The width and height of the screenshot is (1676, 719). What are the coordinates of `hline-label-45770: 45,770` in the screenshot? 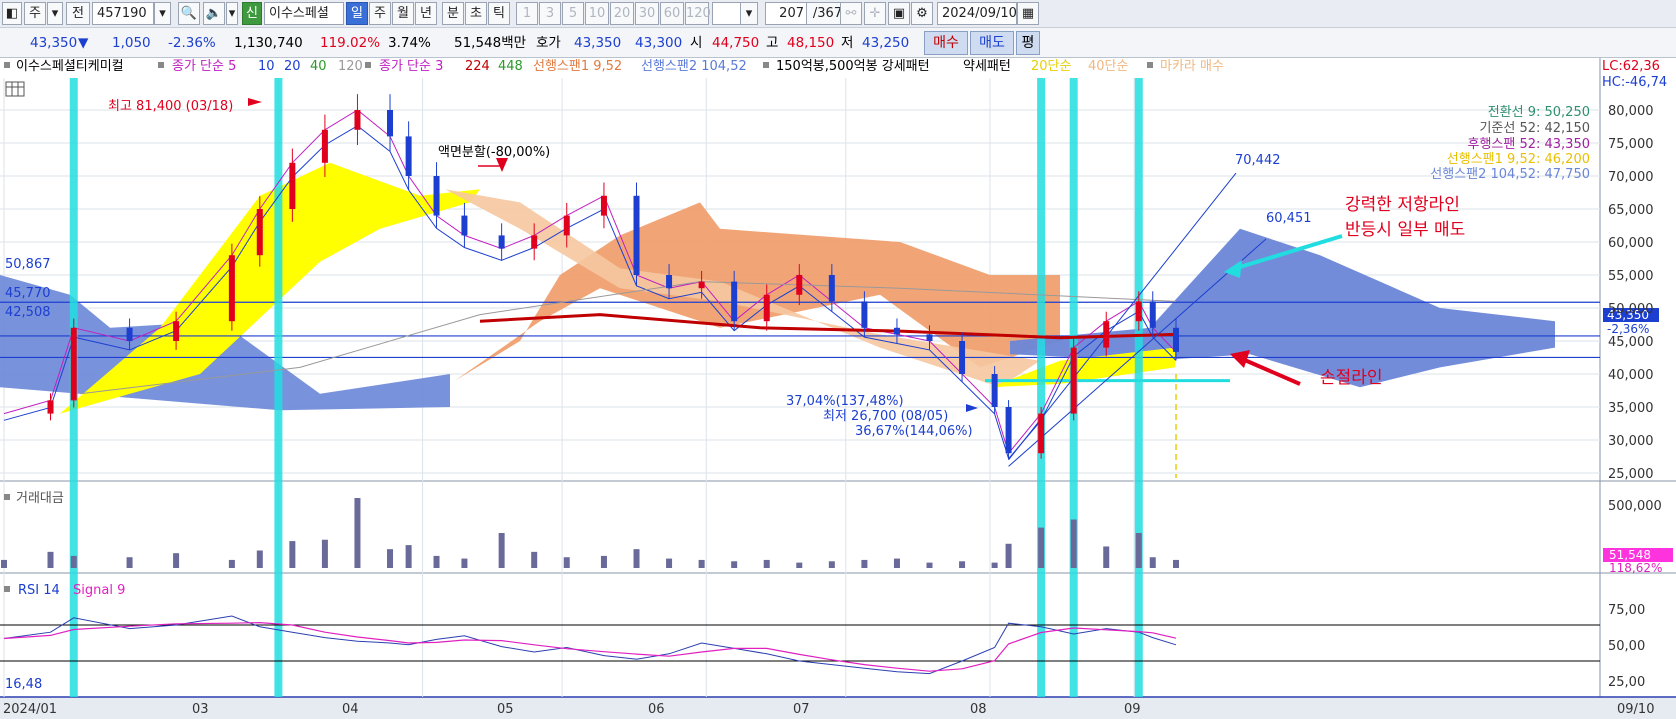 It's located at (28, 293).